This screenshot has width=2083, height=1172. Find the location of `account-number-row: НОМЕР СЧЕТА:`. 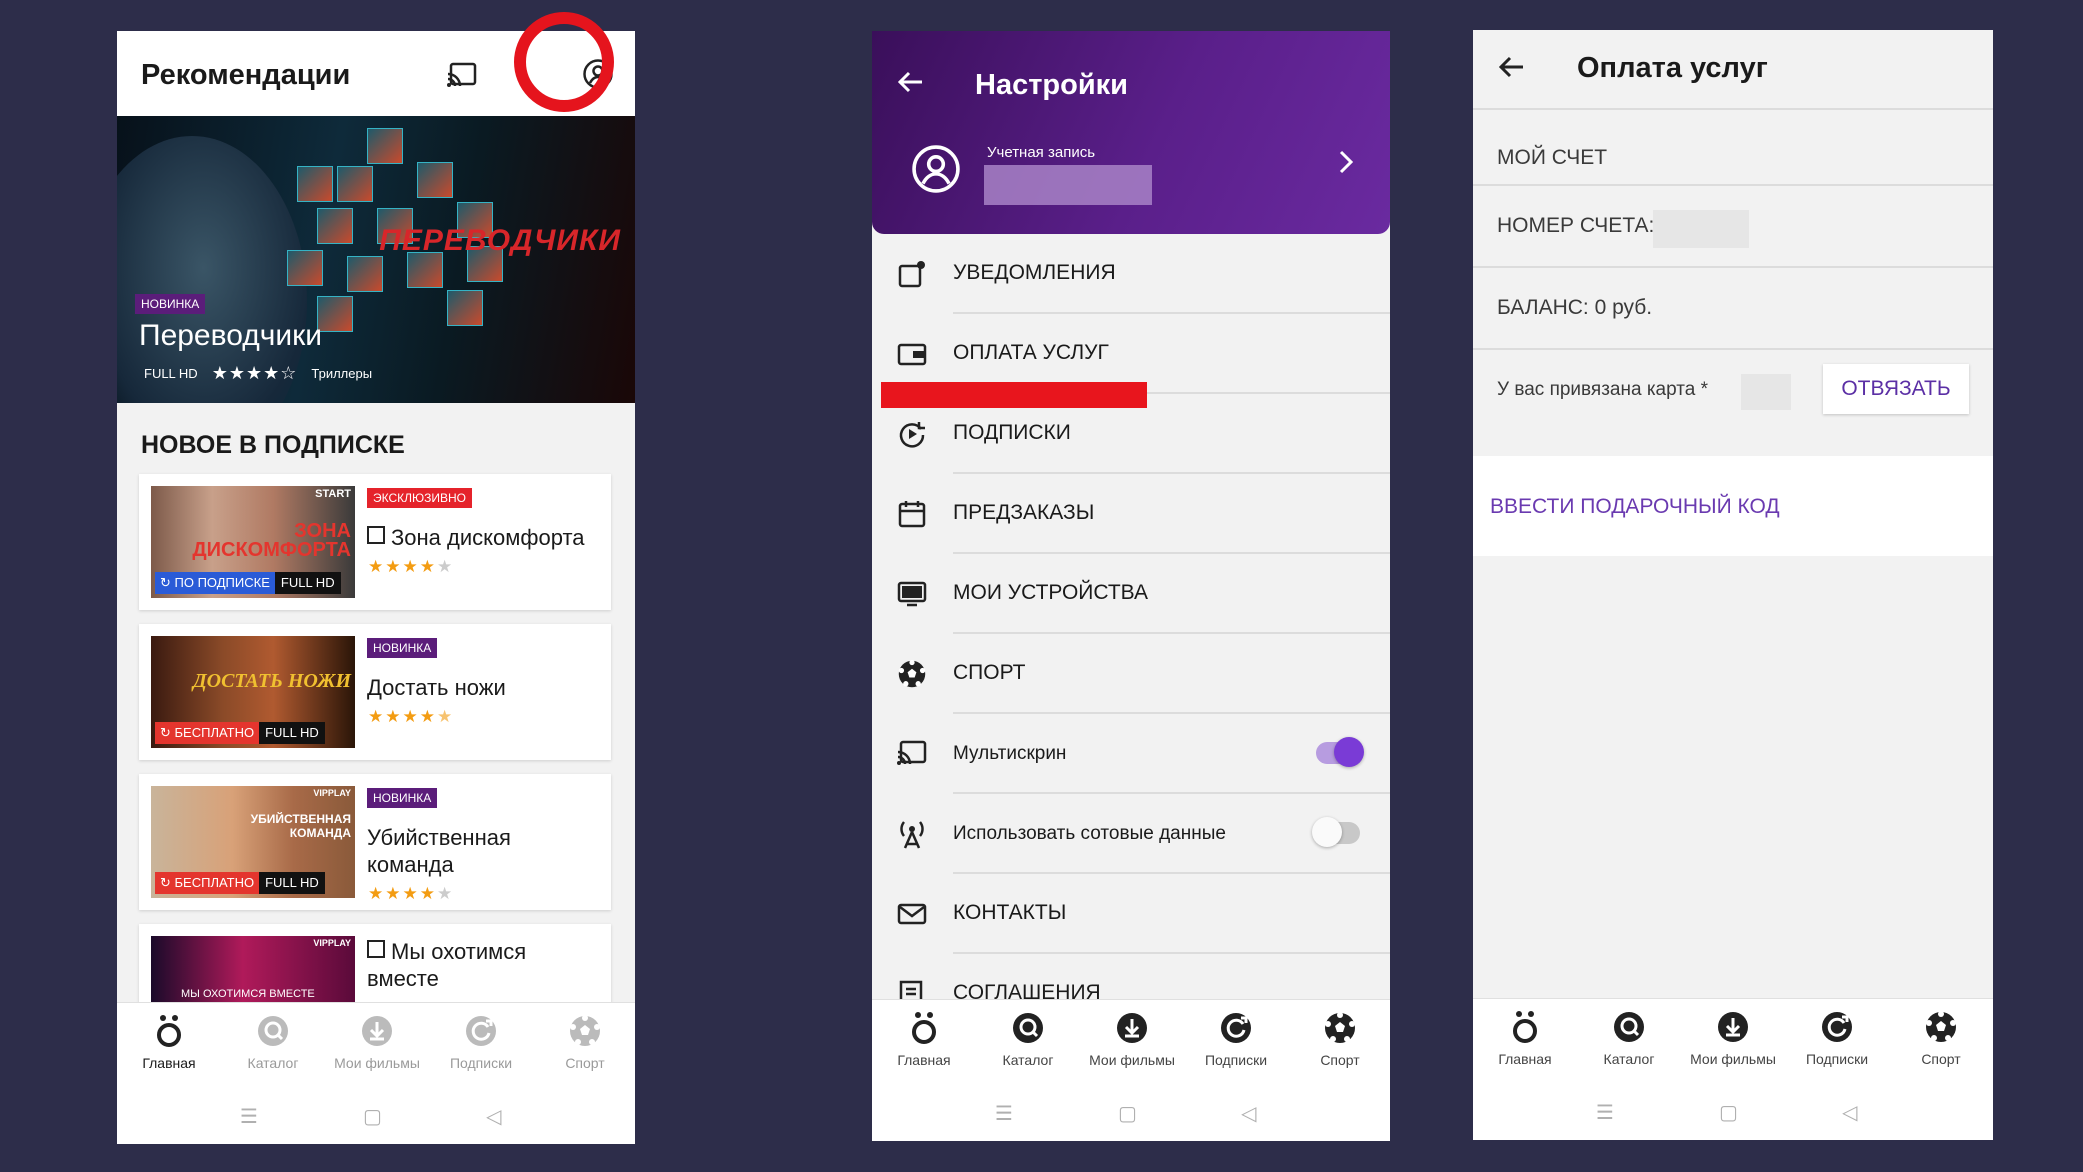

account-number-row: НОМЕР СЧЕТА: is located at coordinates (1733, 225).